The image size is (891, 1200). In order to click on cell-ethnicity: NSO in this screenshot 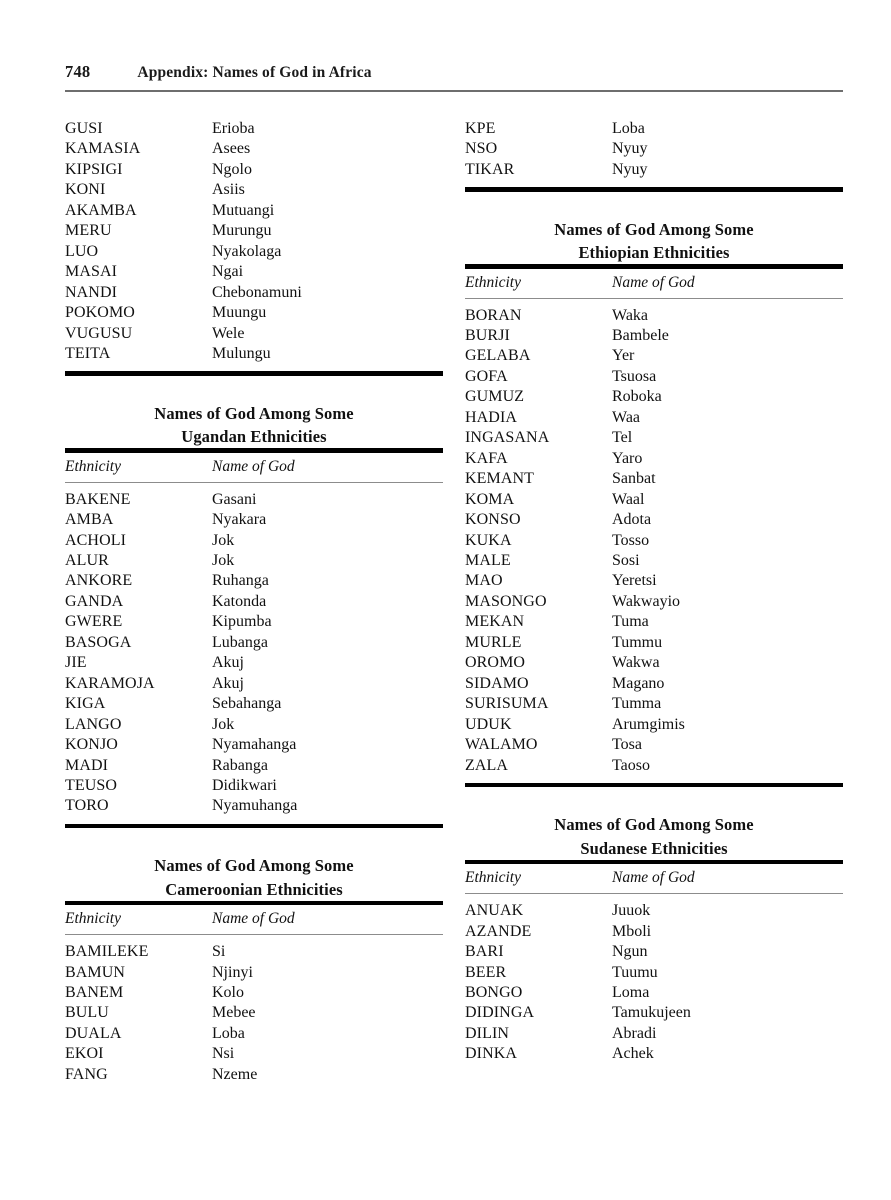, I will do `click(481, 149)`.